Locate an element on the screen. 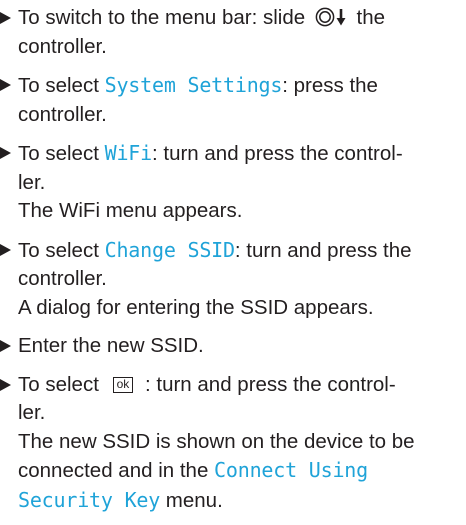 The height and width of the screenshot is (525, 466). ui-term-system-settings: System Settings is located at coordinates (193, 85).